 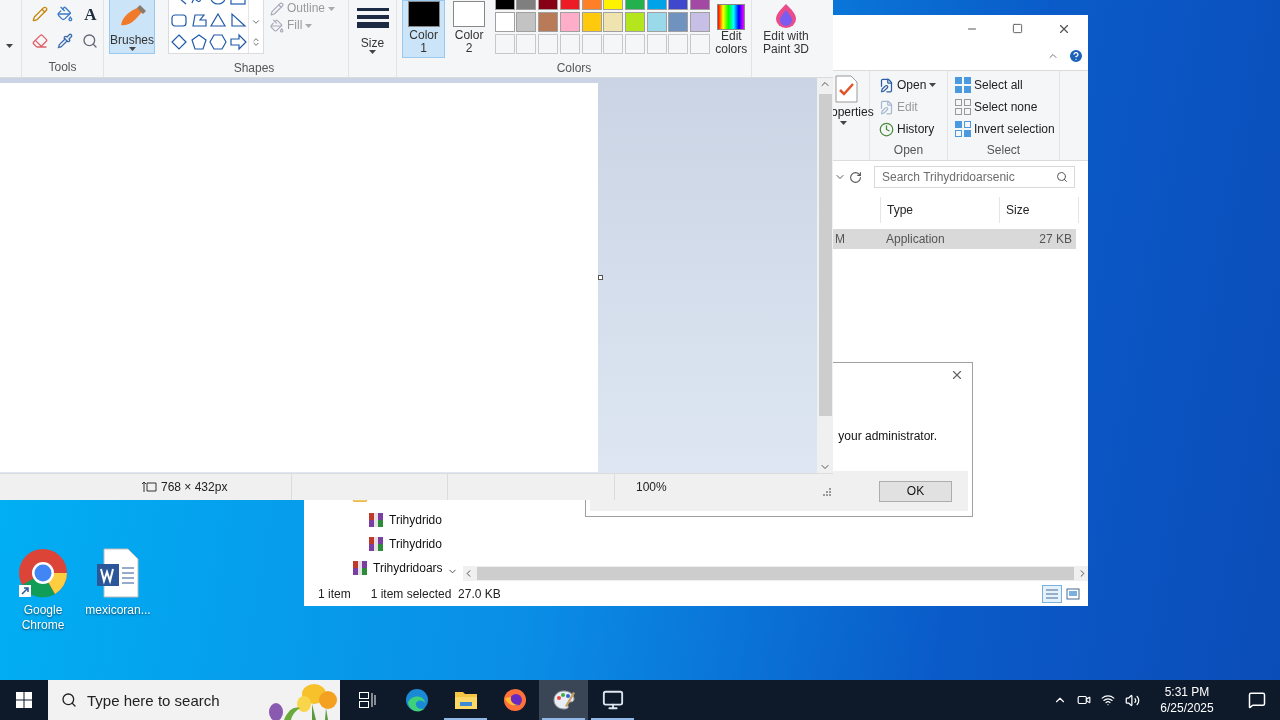 What do you see at coordinates (1014, 129) in the screenshot?
I see `invert-selection-button: Invert selection` at bounding box center [1014, 129].